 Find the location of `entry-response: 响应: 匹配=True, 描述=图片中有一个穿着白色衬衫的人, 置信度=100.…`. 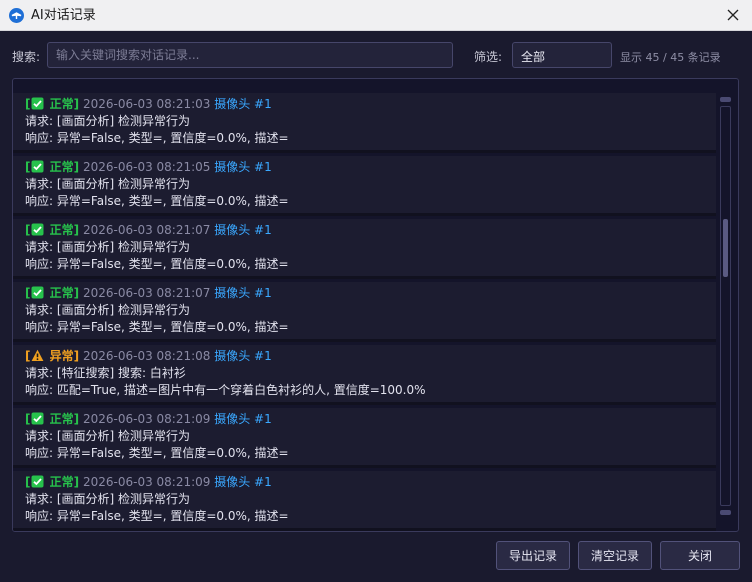

entry-response: 响应: 匹配=True, 描述=图片中有一个穿着白色衬衫的人, 置信度=100.… is located at coordinates (225, 390).